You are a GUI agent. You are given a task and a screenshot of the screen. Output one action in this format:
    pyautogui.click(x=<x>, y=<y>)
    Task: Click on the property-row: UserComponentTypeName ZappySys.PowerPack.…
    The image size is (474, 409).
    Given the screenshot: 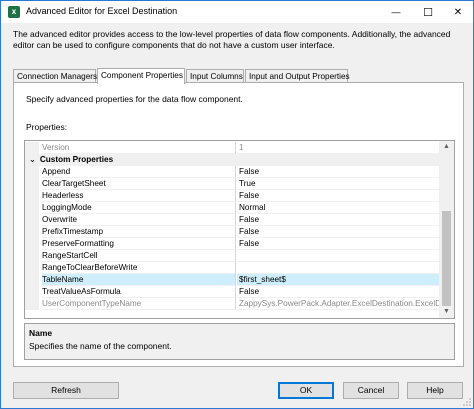 What is the action you would take?
    pyautogui.click(x=232, y=304)
    